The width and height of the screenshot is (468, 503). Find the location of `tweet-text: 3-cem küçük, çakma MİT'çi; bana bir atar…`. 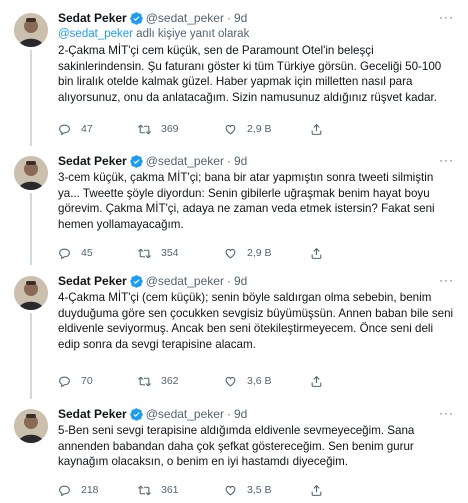

tweet-text: 3-cem küçük, çakma MİT'çi; bana bir atar… is located at coordinates (246, 201).